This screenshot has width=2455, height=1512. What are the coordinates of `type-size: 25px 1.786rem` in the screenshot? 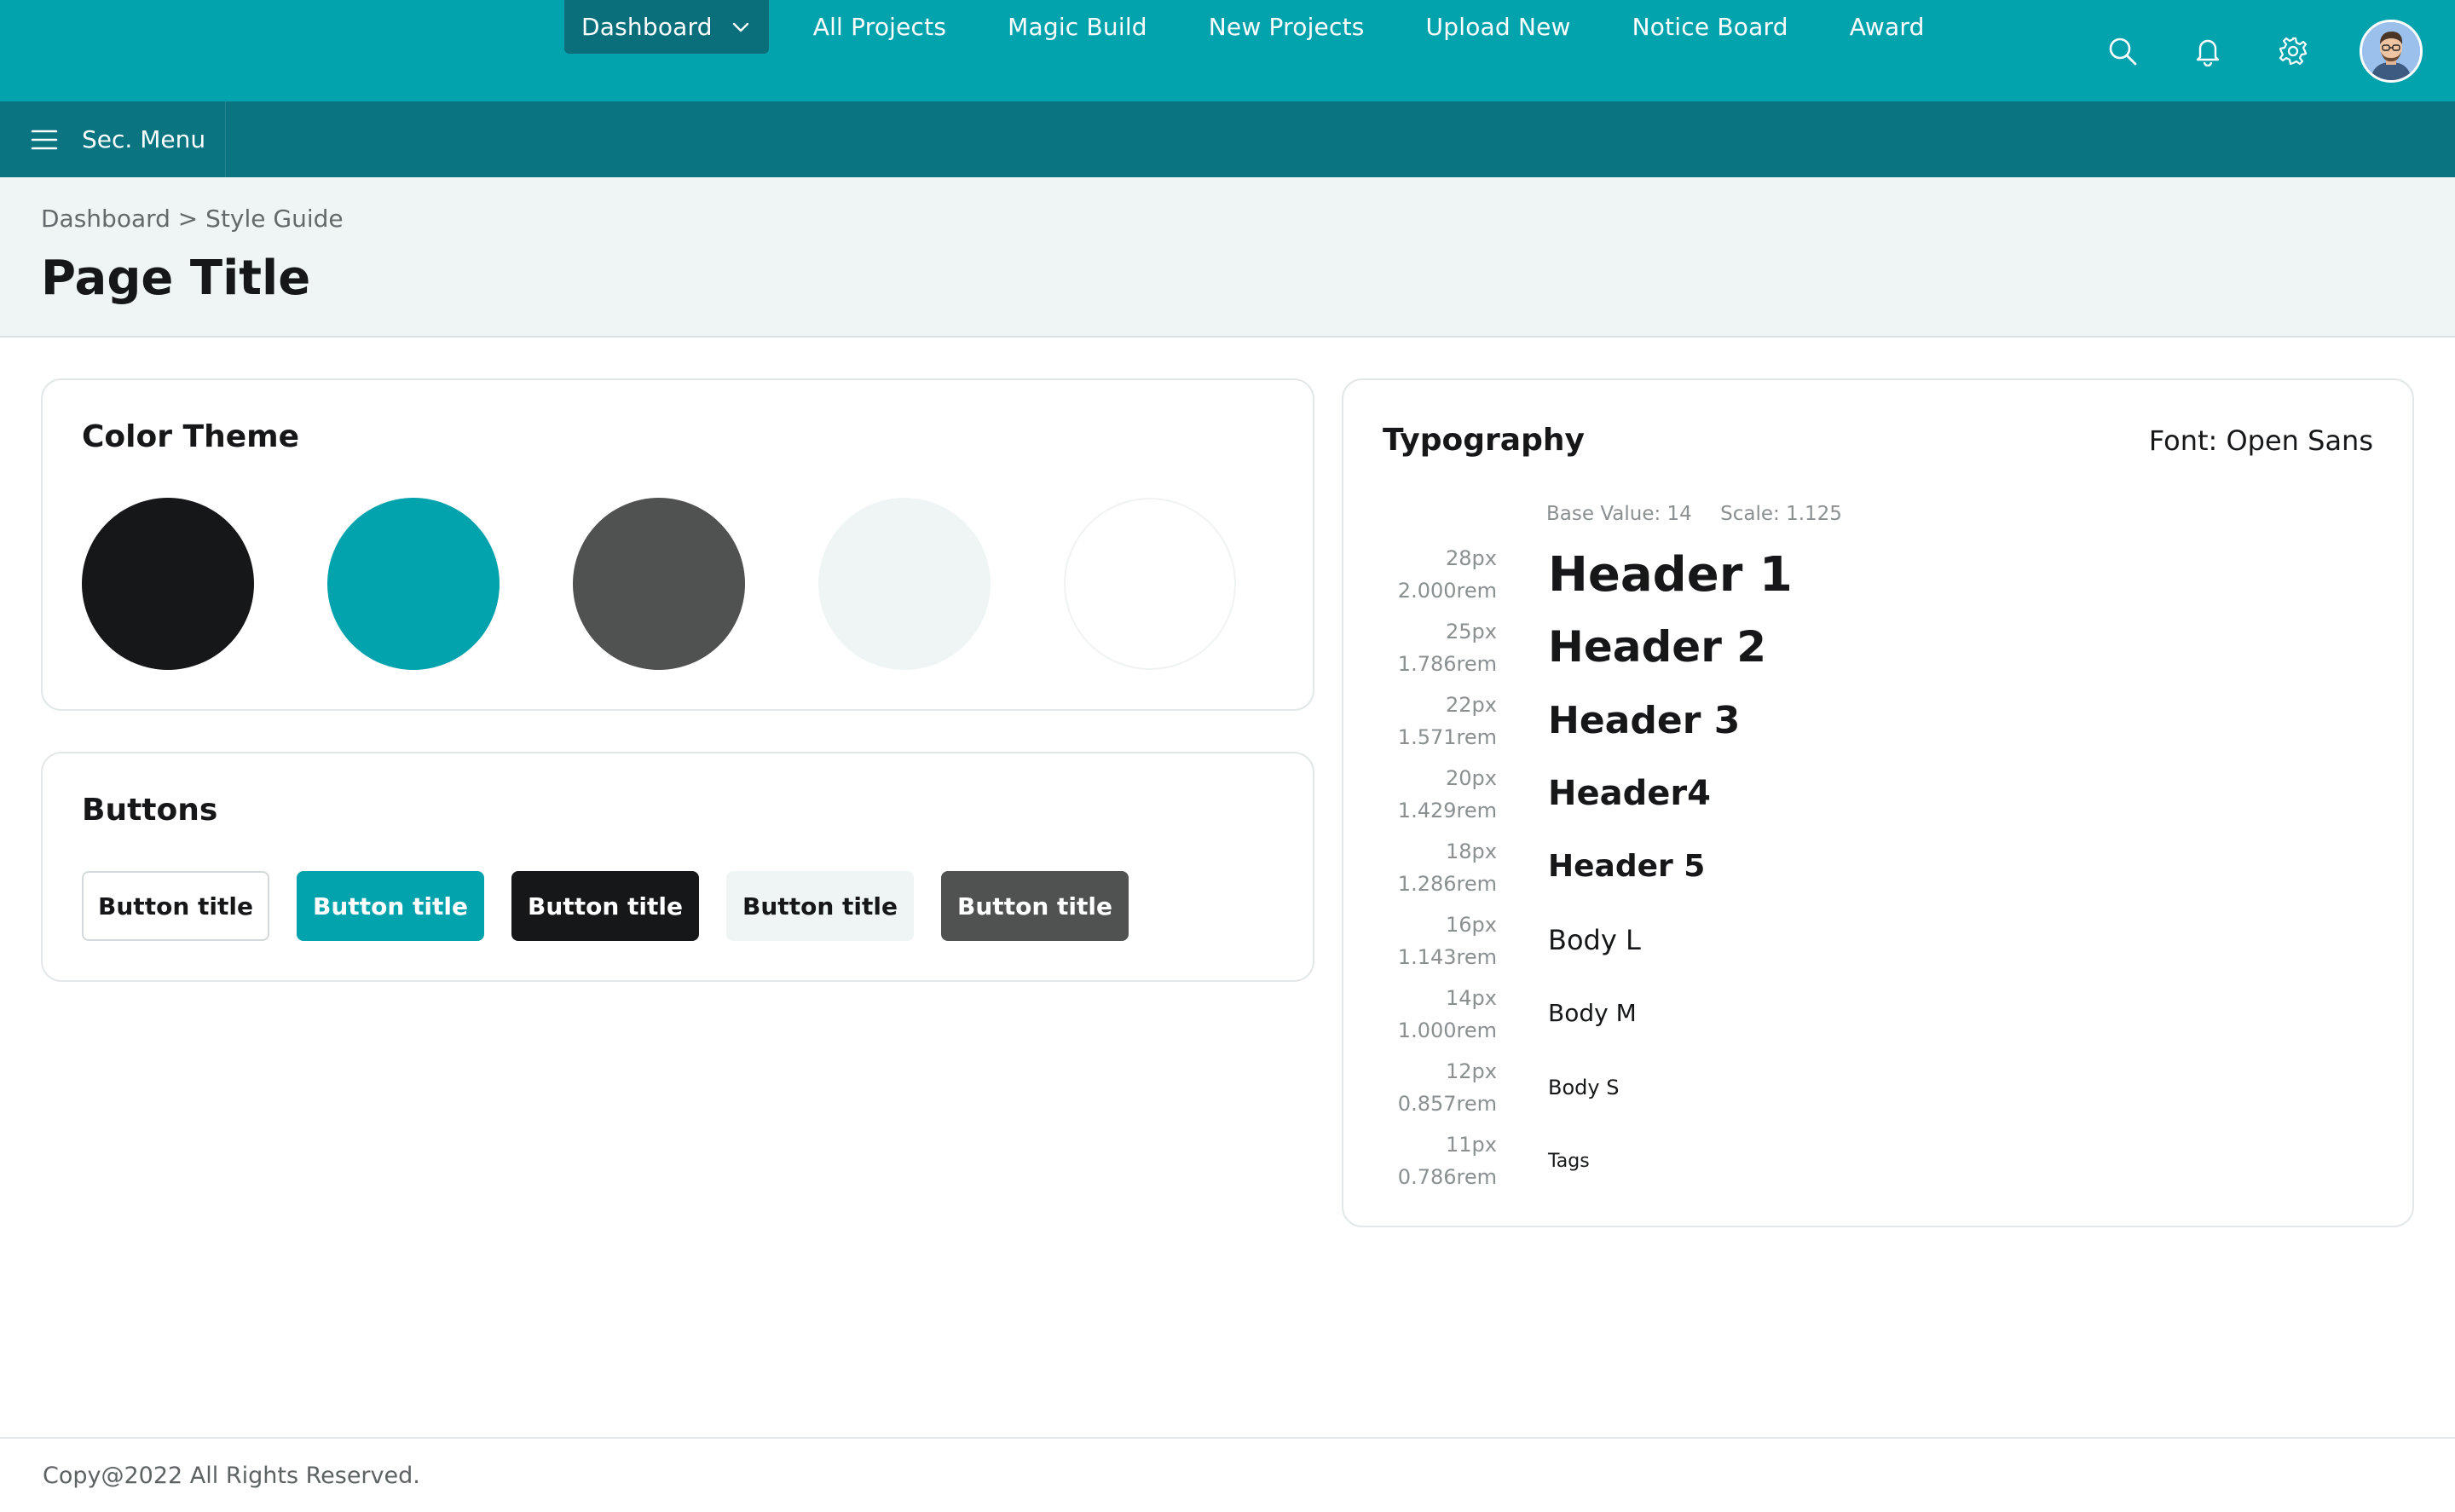 It's located at (1447, 648).